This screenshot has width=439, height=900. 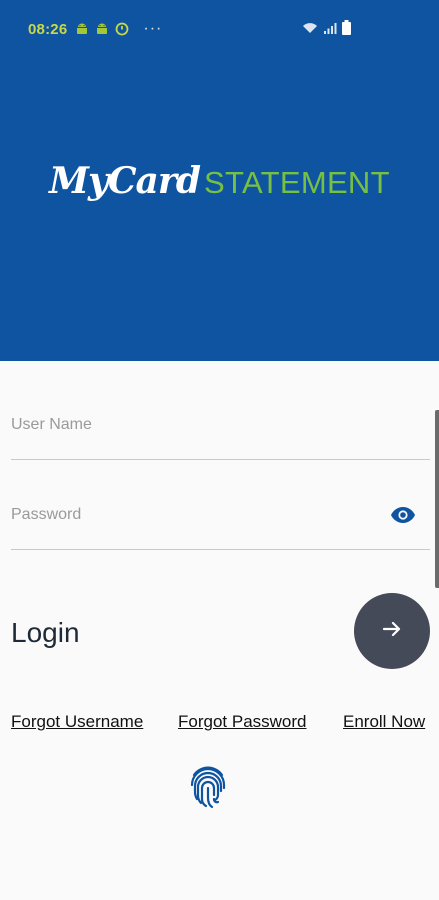 What do you see at coordinates (437, 499) in the screenshot?
I see `scrollbar` at bounding box center [437, 499].